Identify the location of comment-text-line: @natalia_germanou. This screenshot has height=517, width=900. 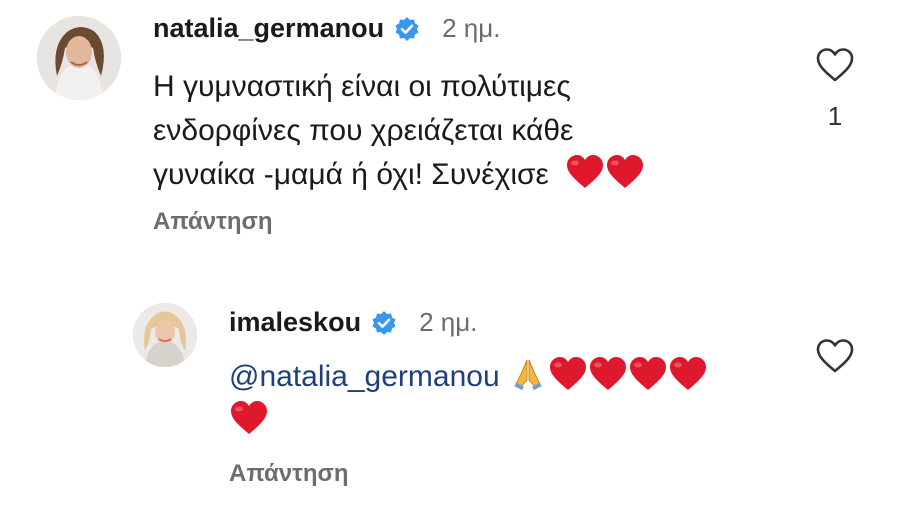
(468, 377).